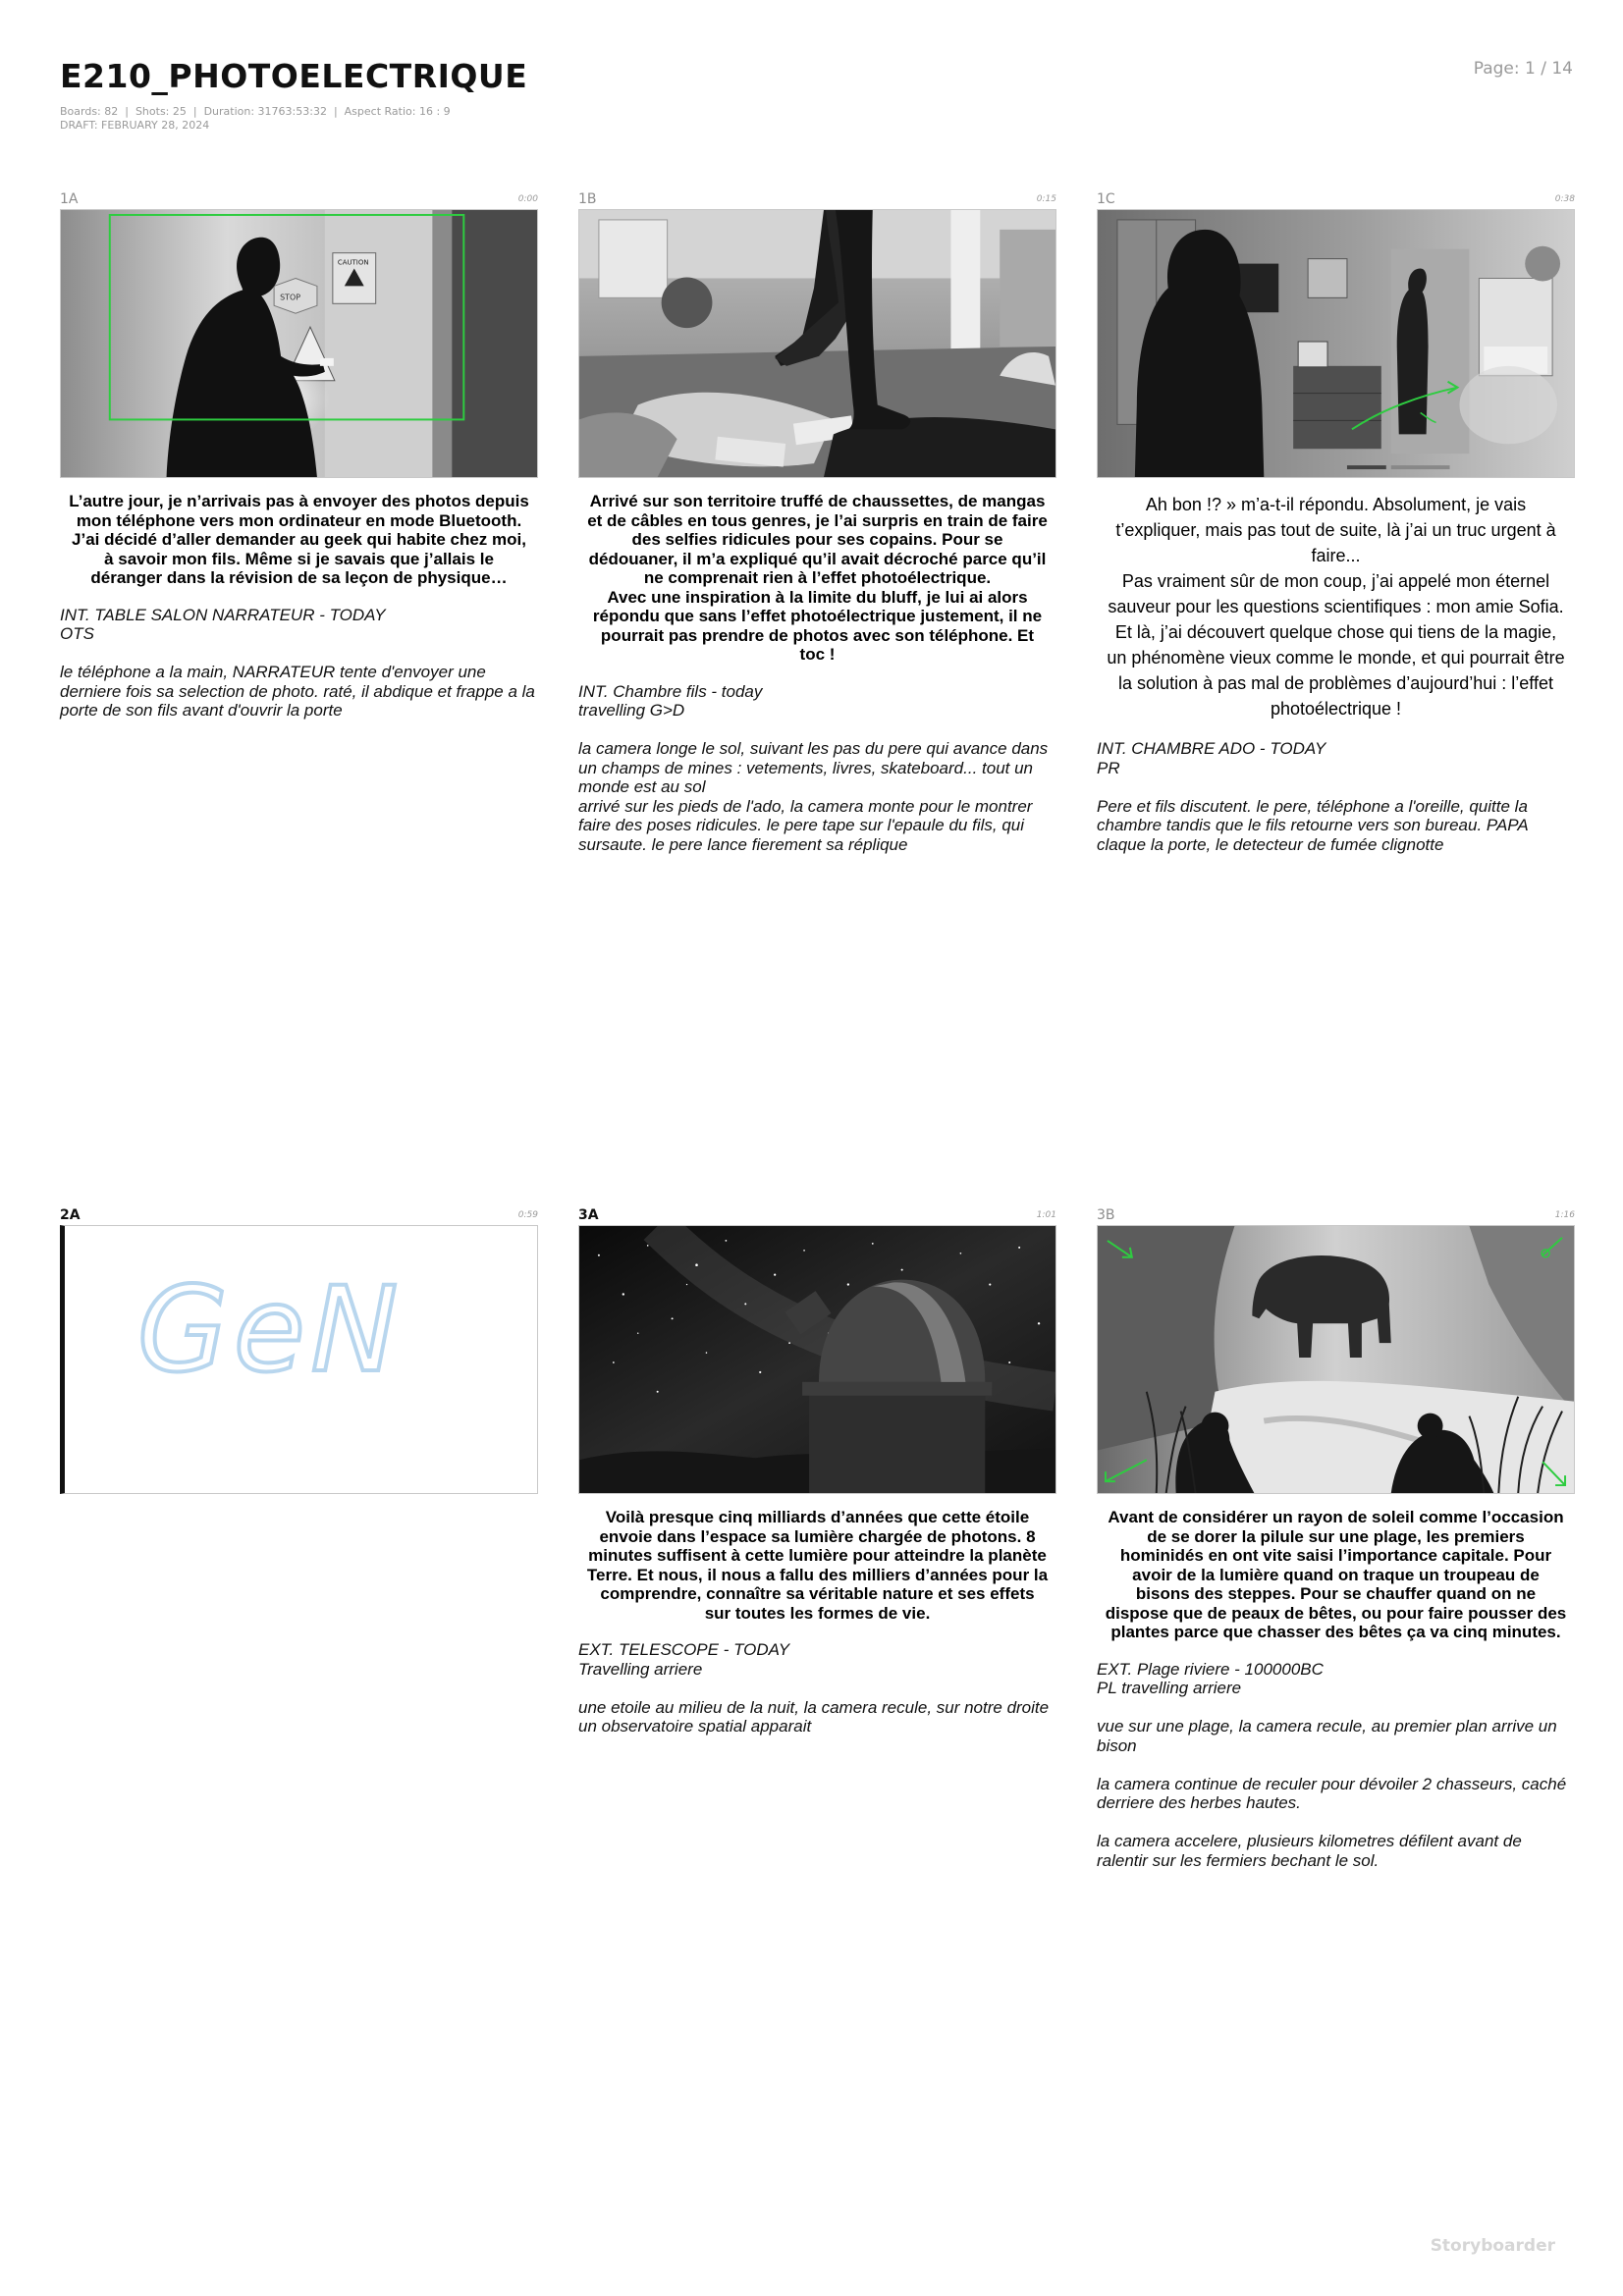  I want to click on board-header: 1A 0:00, so click(299, 200).